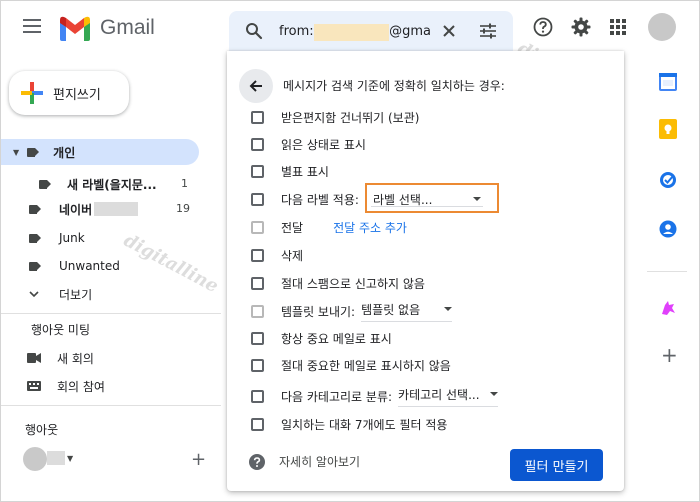  Describe the element at coordinates (668, 229) in the screenshot. I see `contacts-icon` at that location.